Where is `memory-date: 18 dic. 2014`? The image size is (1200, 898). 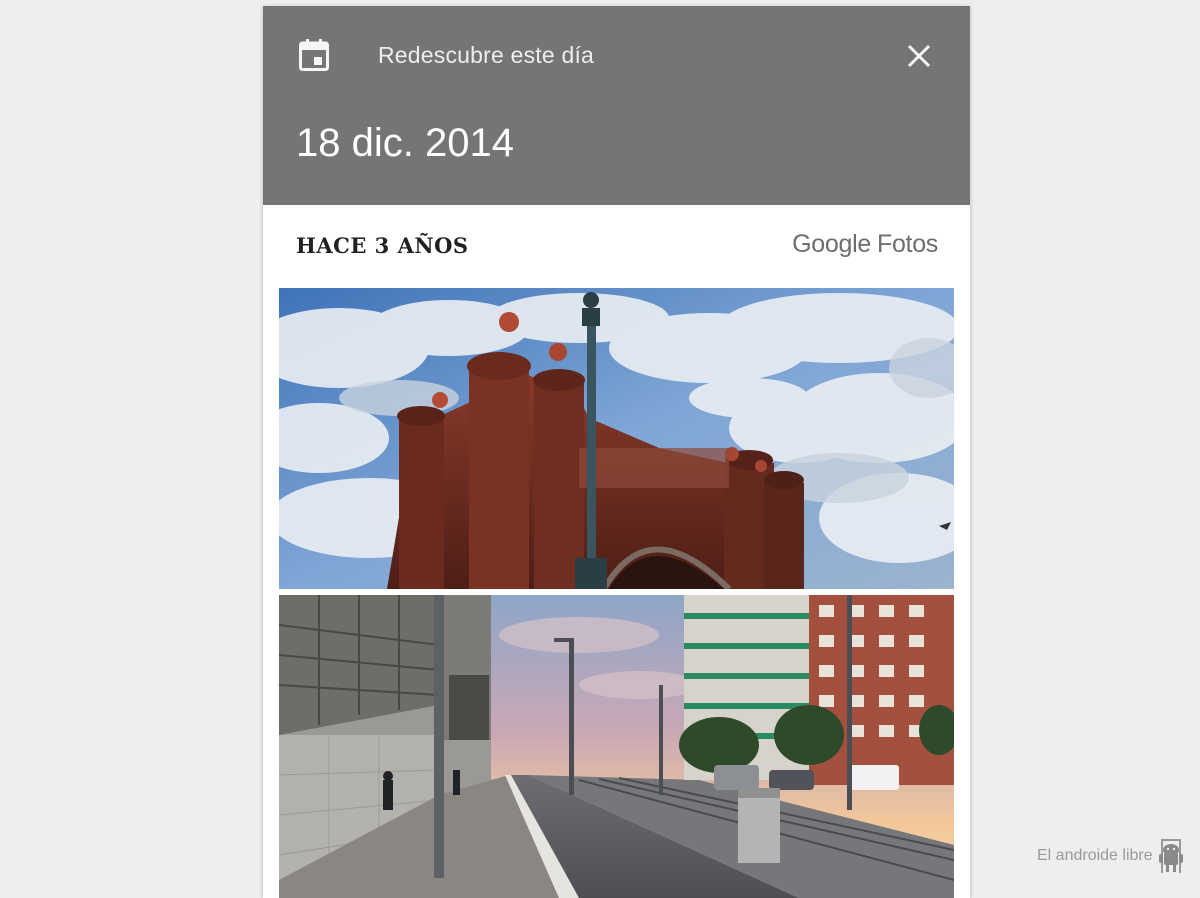
memory-date: 18 dic. 2014 is located at coordinates (405, 143).